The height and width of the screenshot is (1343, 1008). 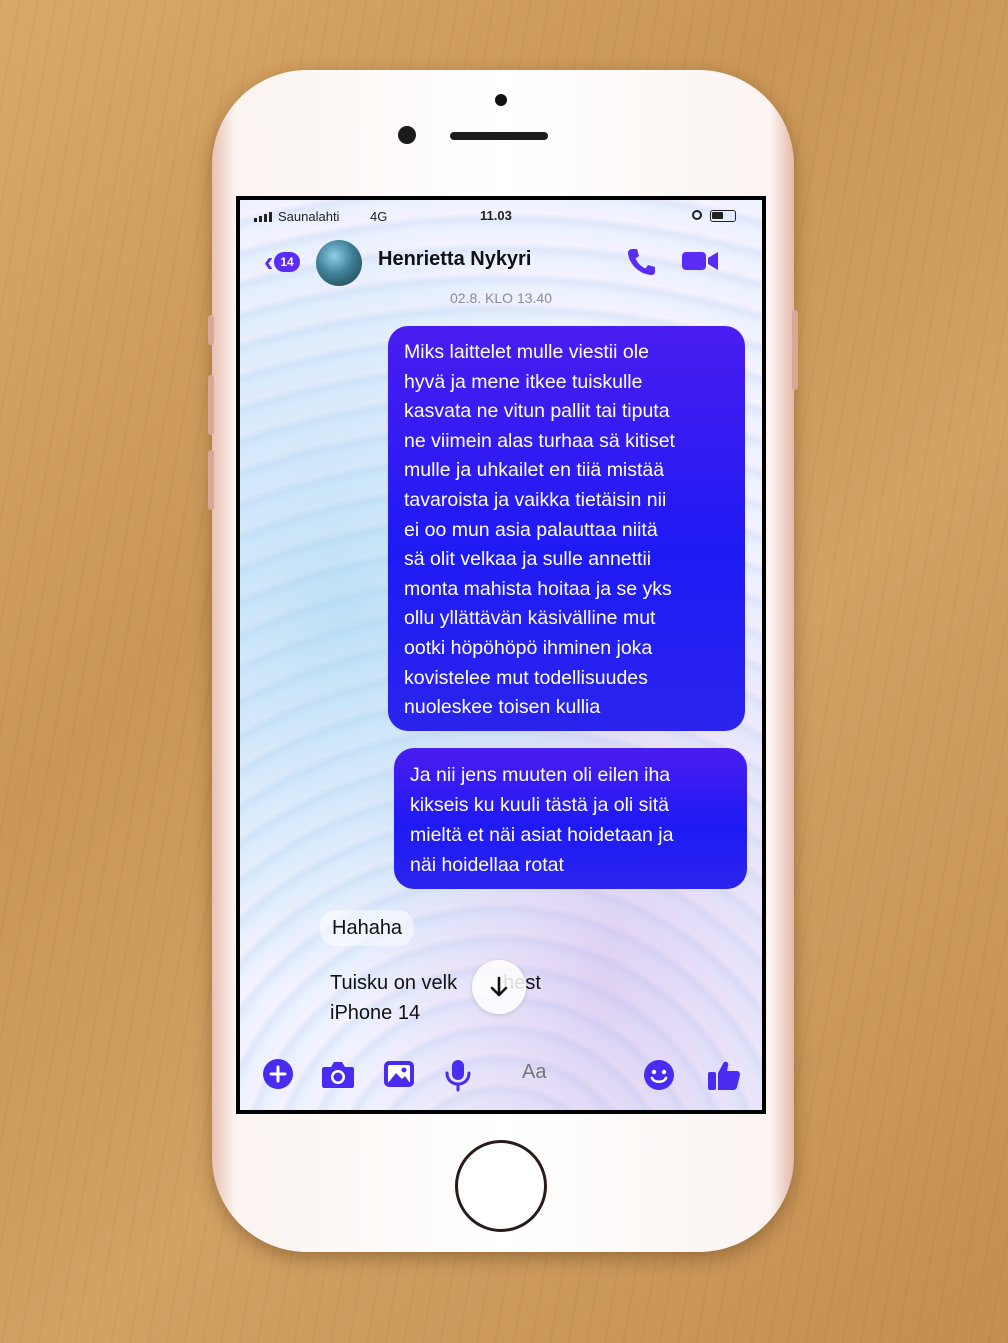 What do you see at coordinates (700, 261) in the screenshot?
I see `video-camera-icon` at bounding box center [700, 261].